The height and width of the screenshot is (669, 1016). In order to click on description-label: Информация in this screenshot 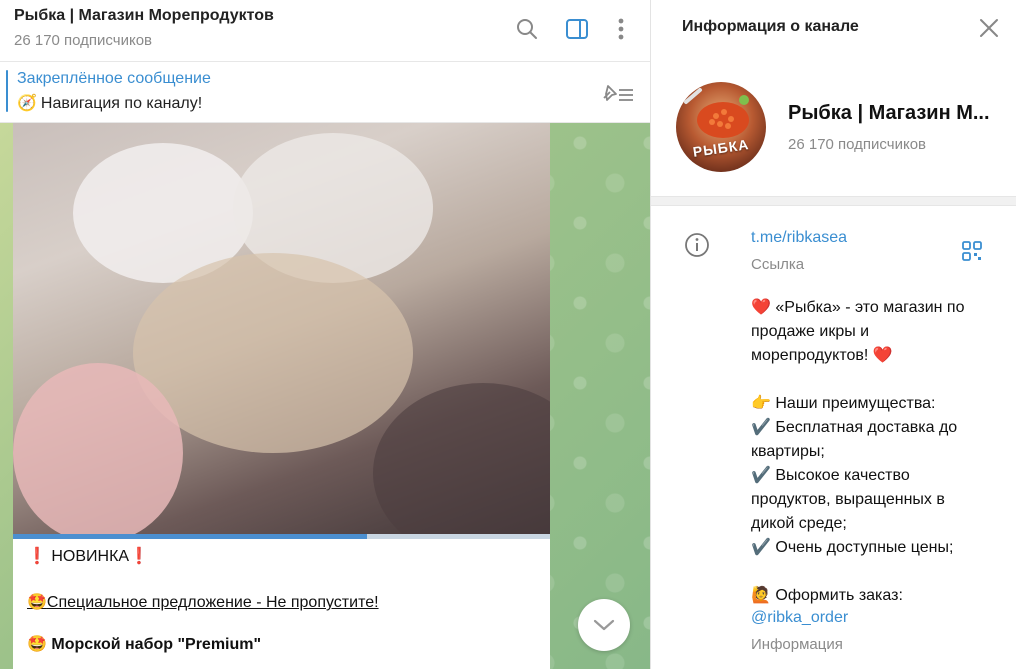, I will do `click(797, 644)`.